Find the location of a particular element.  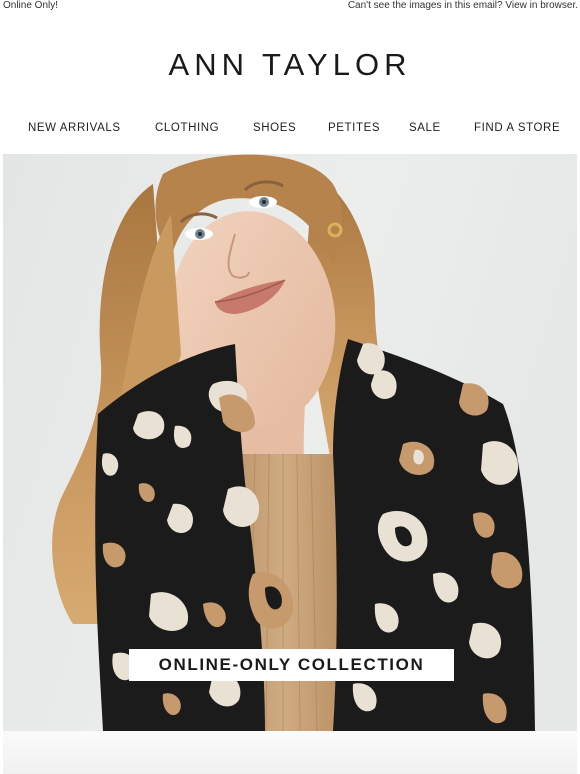

preheader-online-only-text: Online Only! is located at coordinates (31, 5).